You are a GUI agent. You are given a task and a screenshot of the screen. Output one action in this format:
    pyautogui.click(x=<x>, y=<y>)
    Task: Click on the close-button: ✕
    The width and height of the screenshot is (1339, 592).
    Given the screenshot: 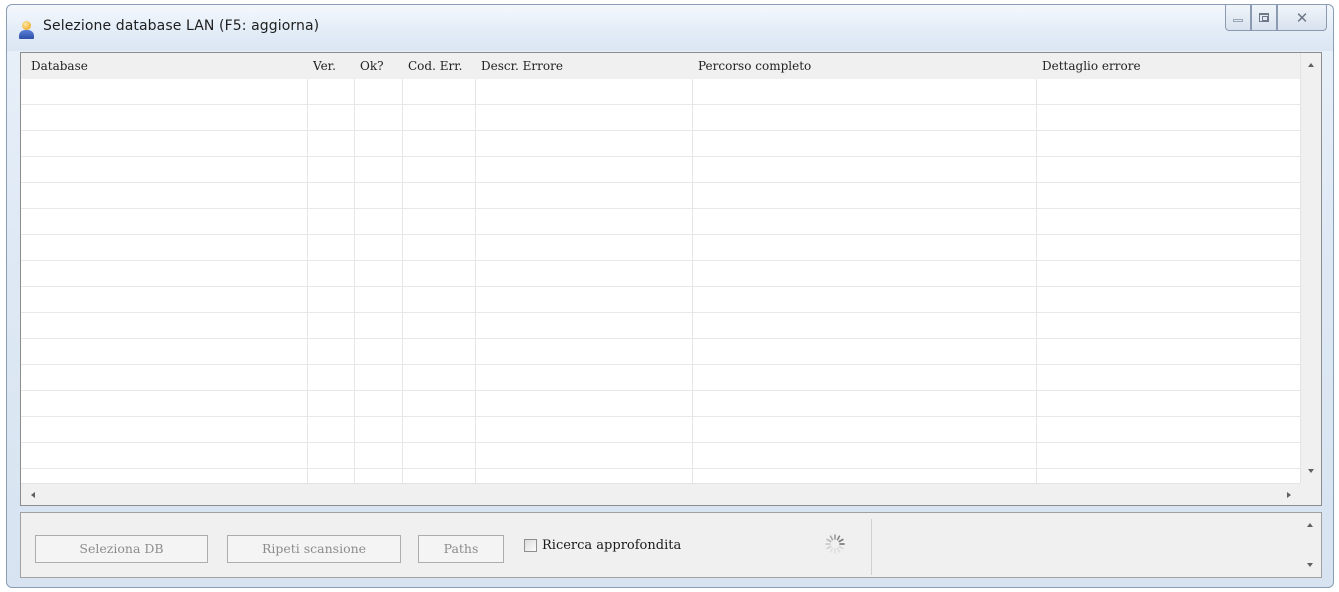 What is the action you would take?
    pyautogui.click(x=1302, y=18)
    